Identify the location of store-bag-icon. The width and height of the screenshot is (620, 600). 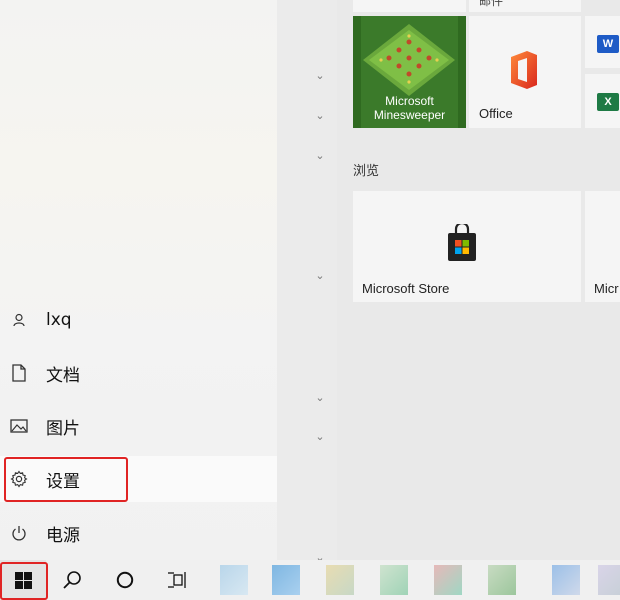
(462, 242).